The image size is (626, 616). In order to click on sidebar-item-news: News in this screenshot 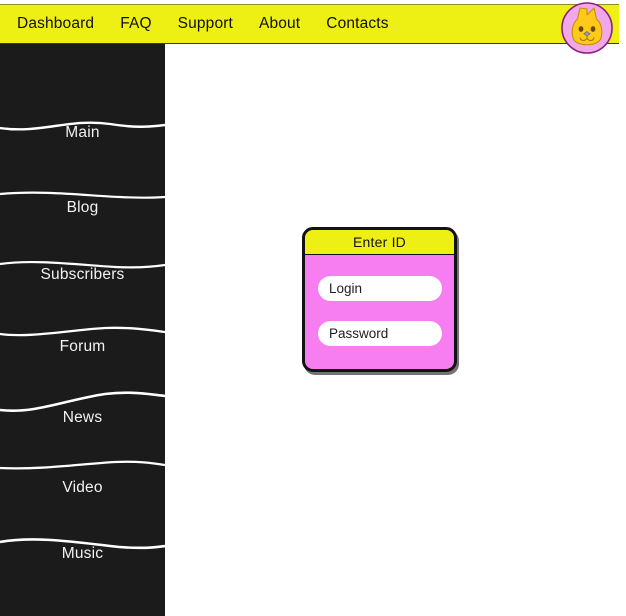, I will do `click(82, 418)`.